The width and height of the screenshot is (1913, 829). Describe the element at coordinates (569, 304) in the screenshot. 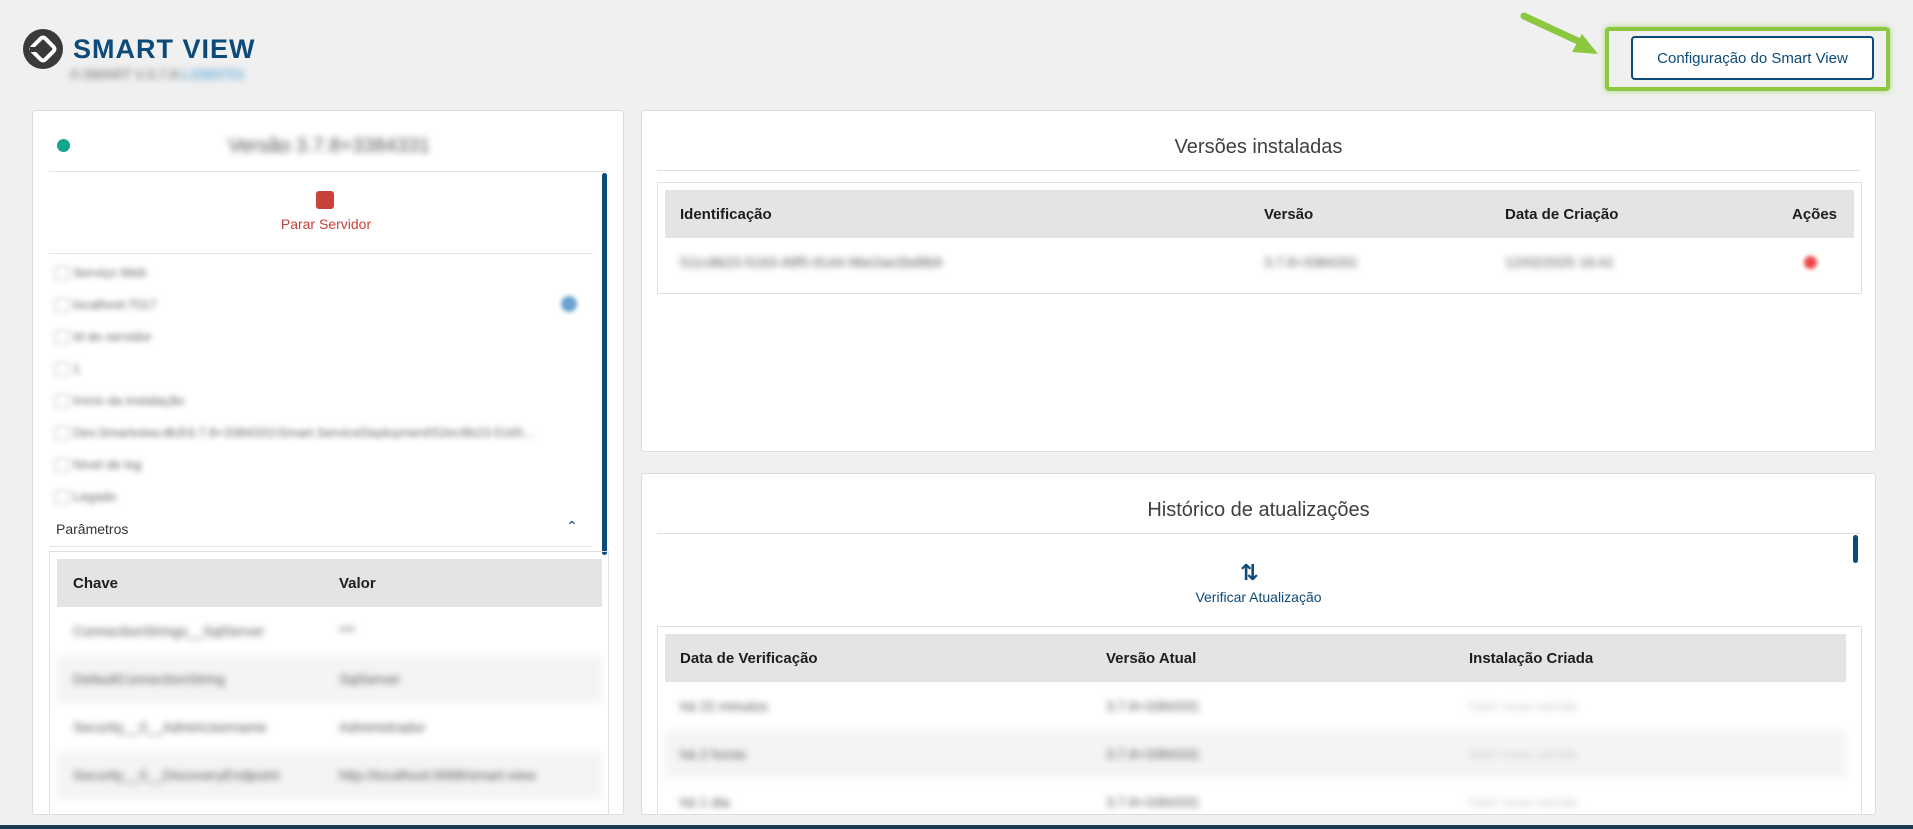

I see `info-icon` at that location.